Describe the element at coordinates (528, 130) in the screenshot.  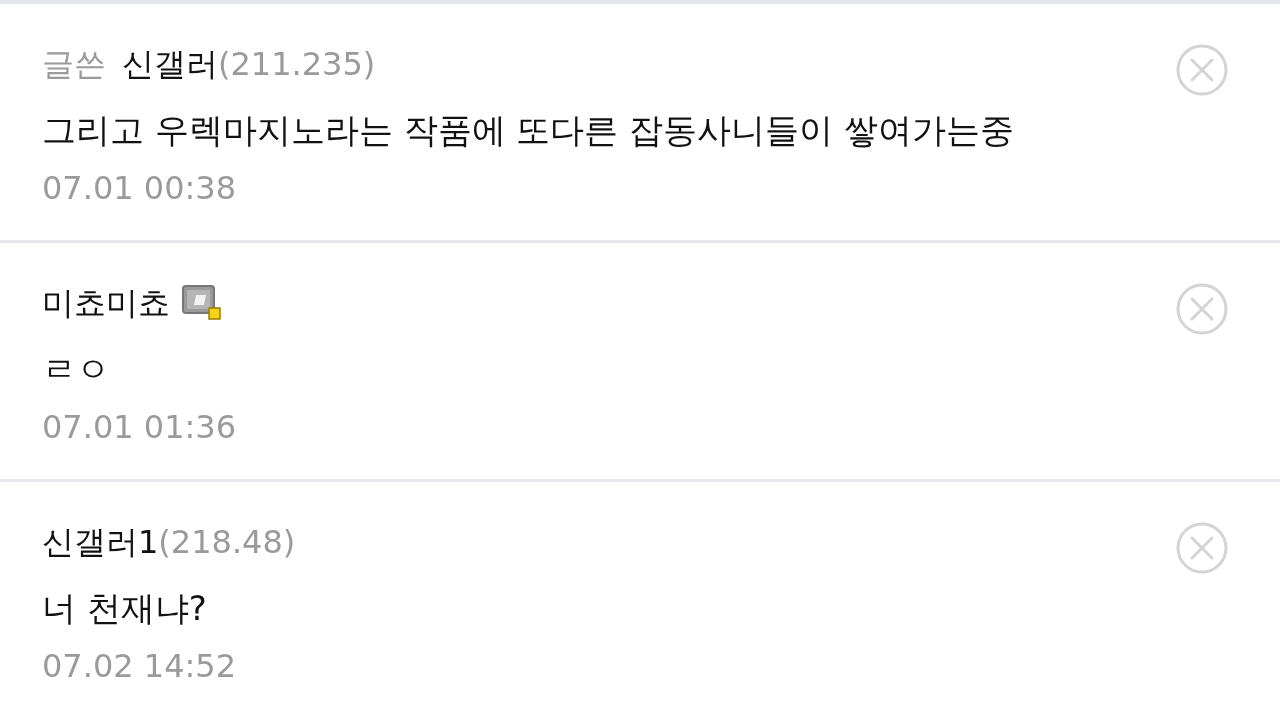
I see `comment-text: 그리고 우렉마지노라는 작품에 또다른 잡동사니들이 쌓여가는중` at that location.